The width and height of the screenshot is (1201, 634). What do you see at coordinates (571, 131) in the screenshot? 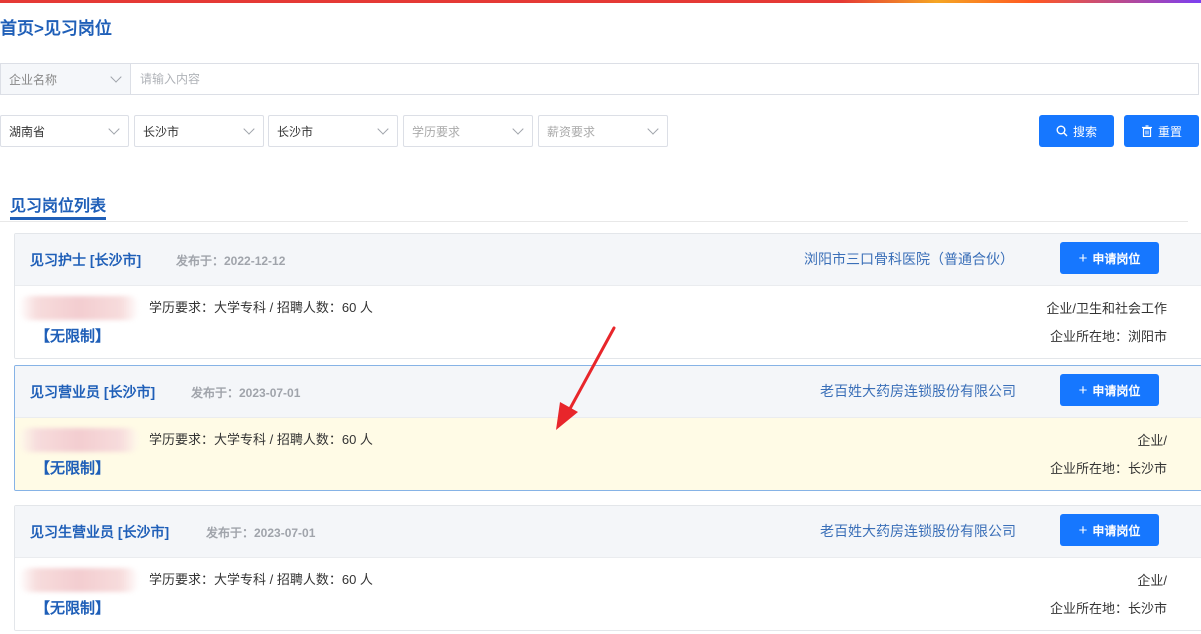
I see `salary-placeholder: 薪资要求` at bounding box center [571, 131].